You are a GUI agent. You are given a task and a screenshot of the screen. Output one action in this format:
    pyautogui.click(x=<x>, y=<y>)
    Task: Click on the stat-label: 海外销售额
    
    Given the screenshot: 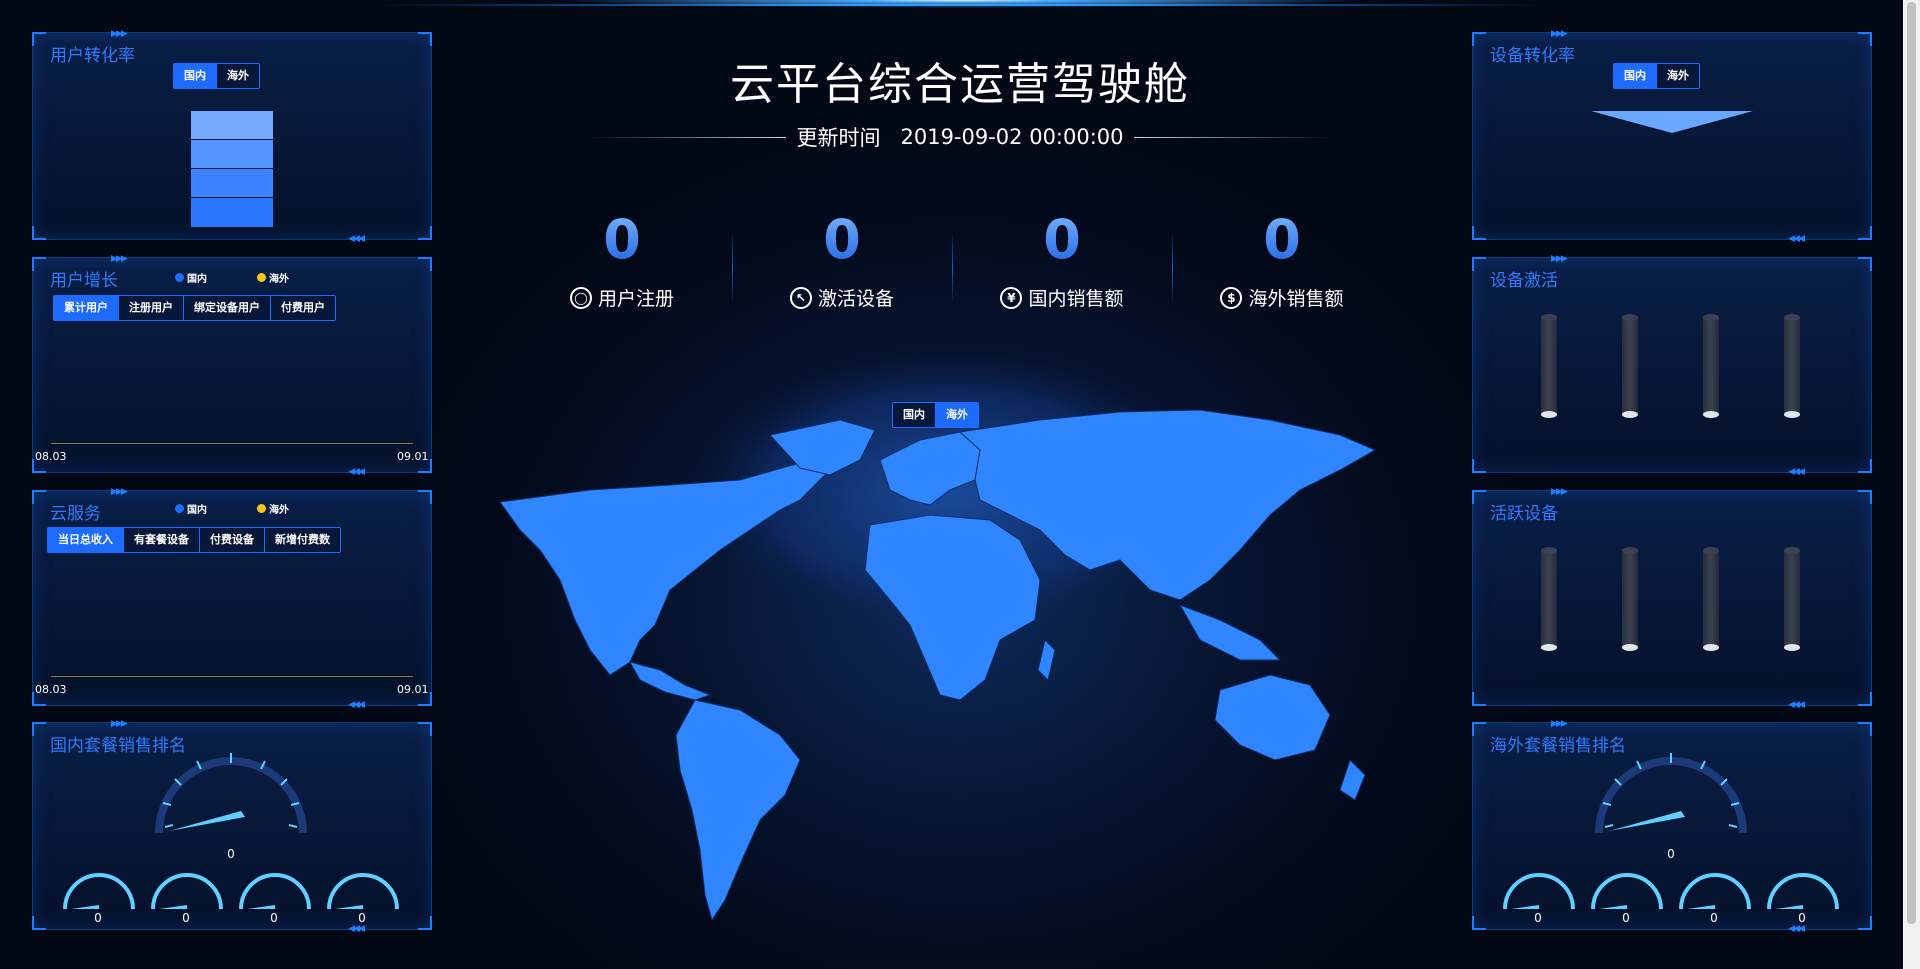 What is the action you would take?
    pyautogui.click(x=1296, y=299)
    